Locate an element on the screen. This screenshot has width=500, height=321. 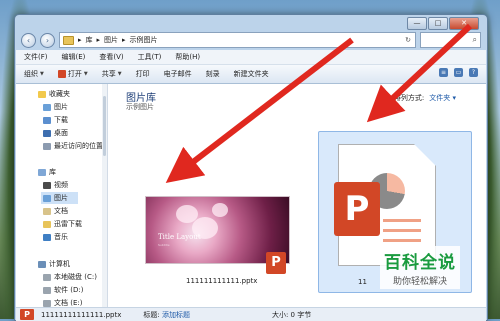
watermark-title: 百科全说 is located at coordinates (420, 263).